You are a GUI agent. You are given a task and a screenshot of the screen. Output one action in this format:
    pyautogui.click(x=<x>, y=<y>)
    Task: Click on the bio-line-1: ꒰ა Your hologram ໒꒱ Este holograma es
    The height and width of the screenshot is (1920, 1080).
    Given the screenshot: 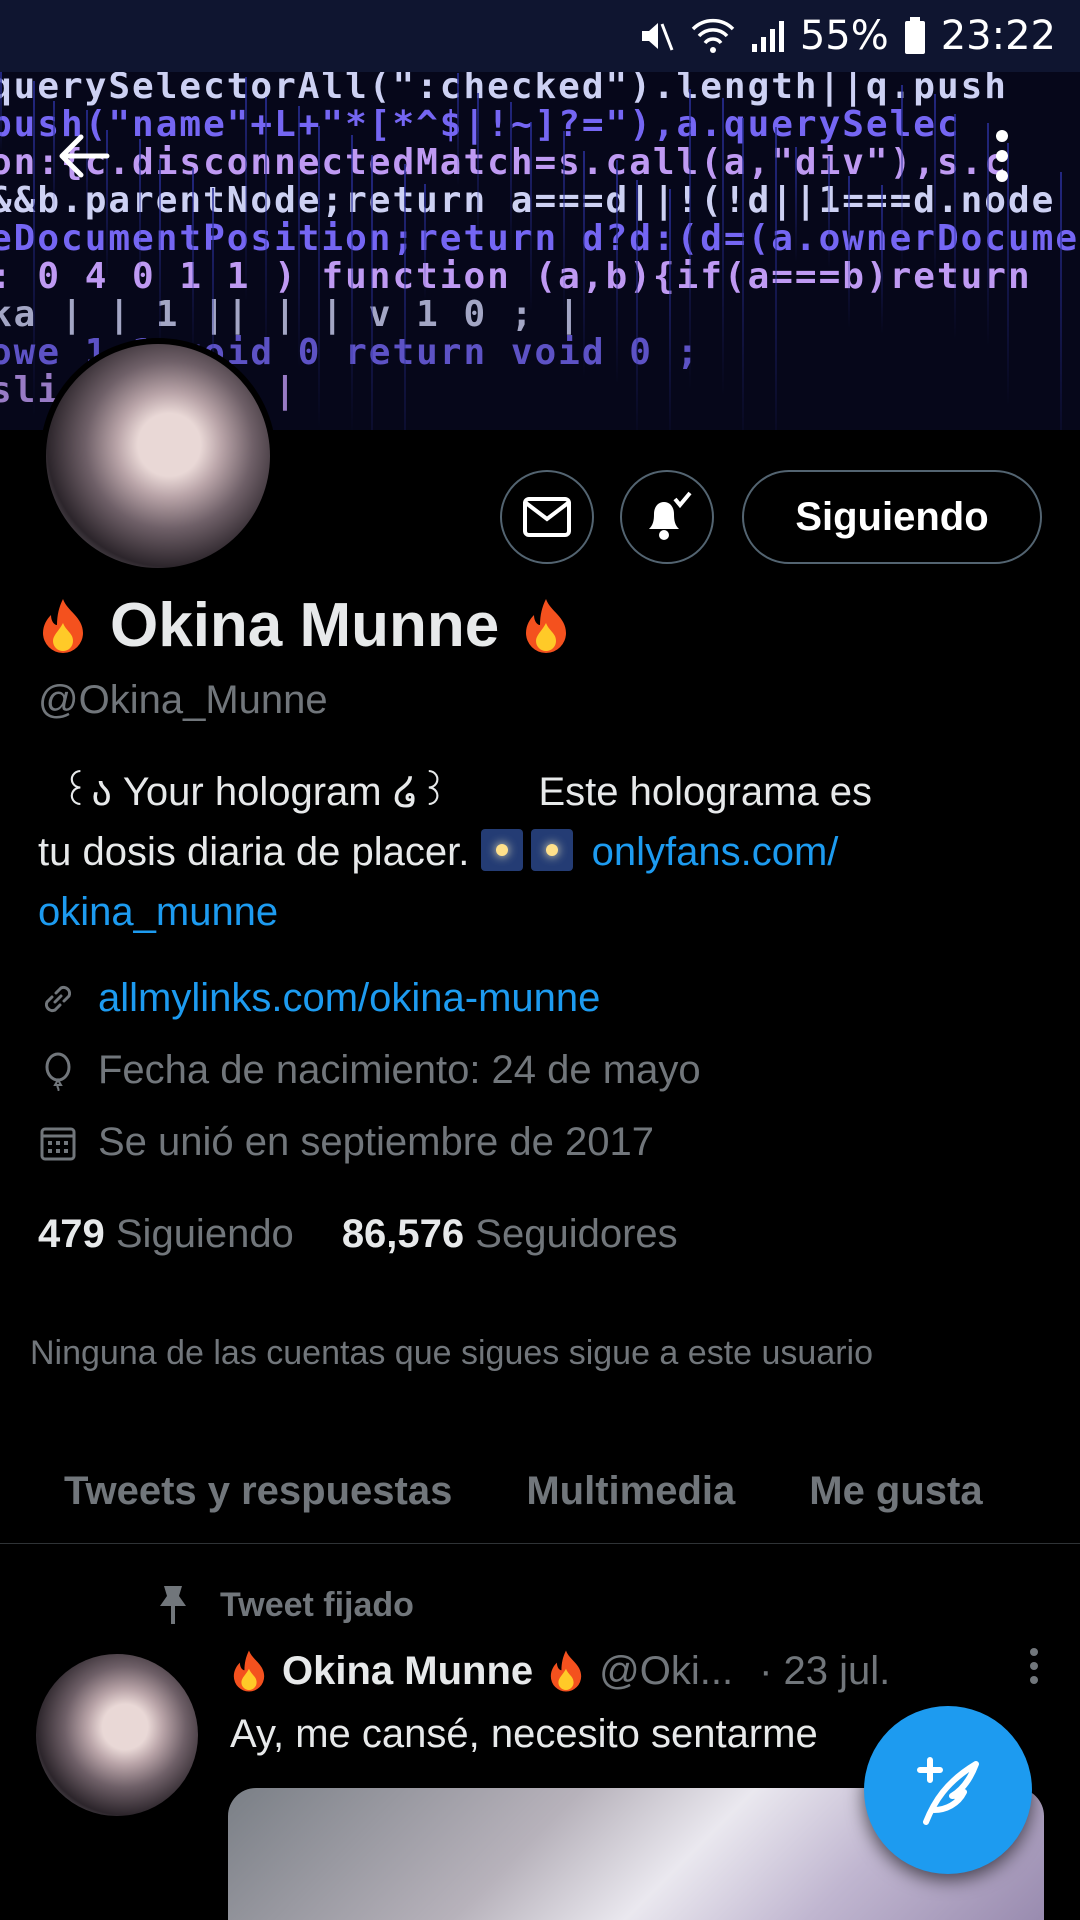 What is the action you would take?
    pyautogui.click(x=455, y=792)
    